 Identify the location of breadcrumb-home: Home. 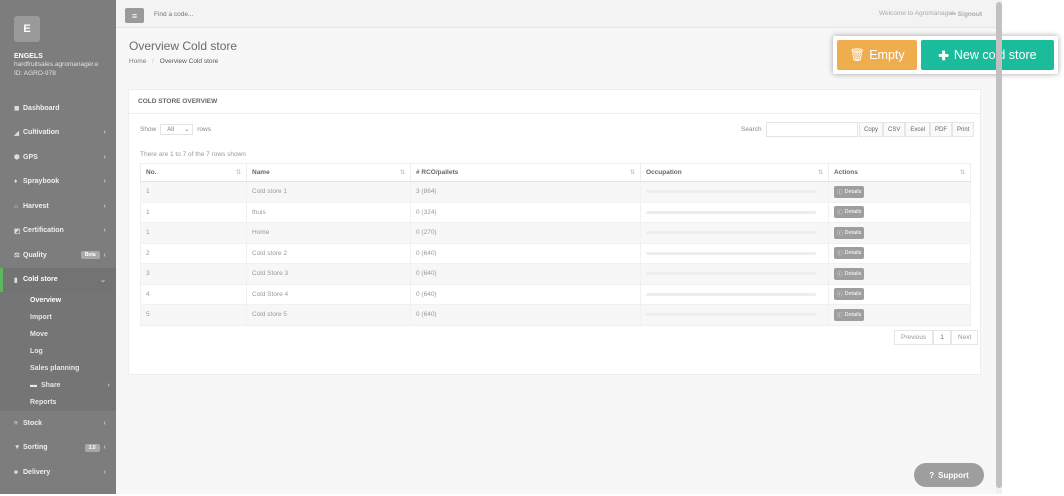
(137, 61).